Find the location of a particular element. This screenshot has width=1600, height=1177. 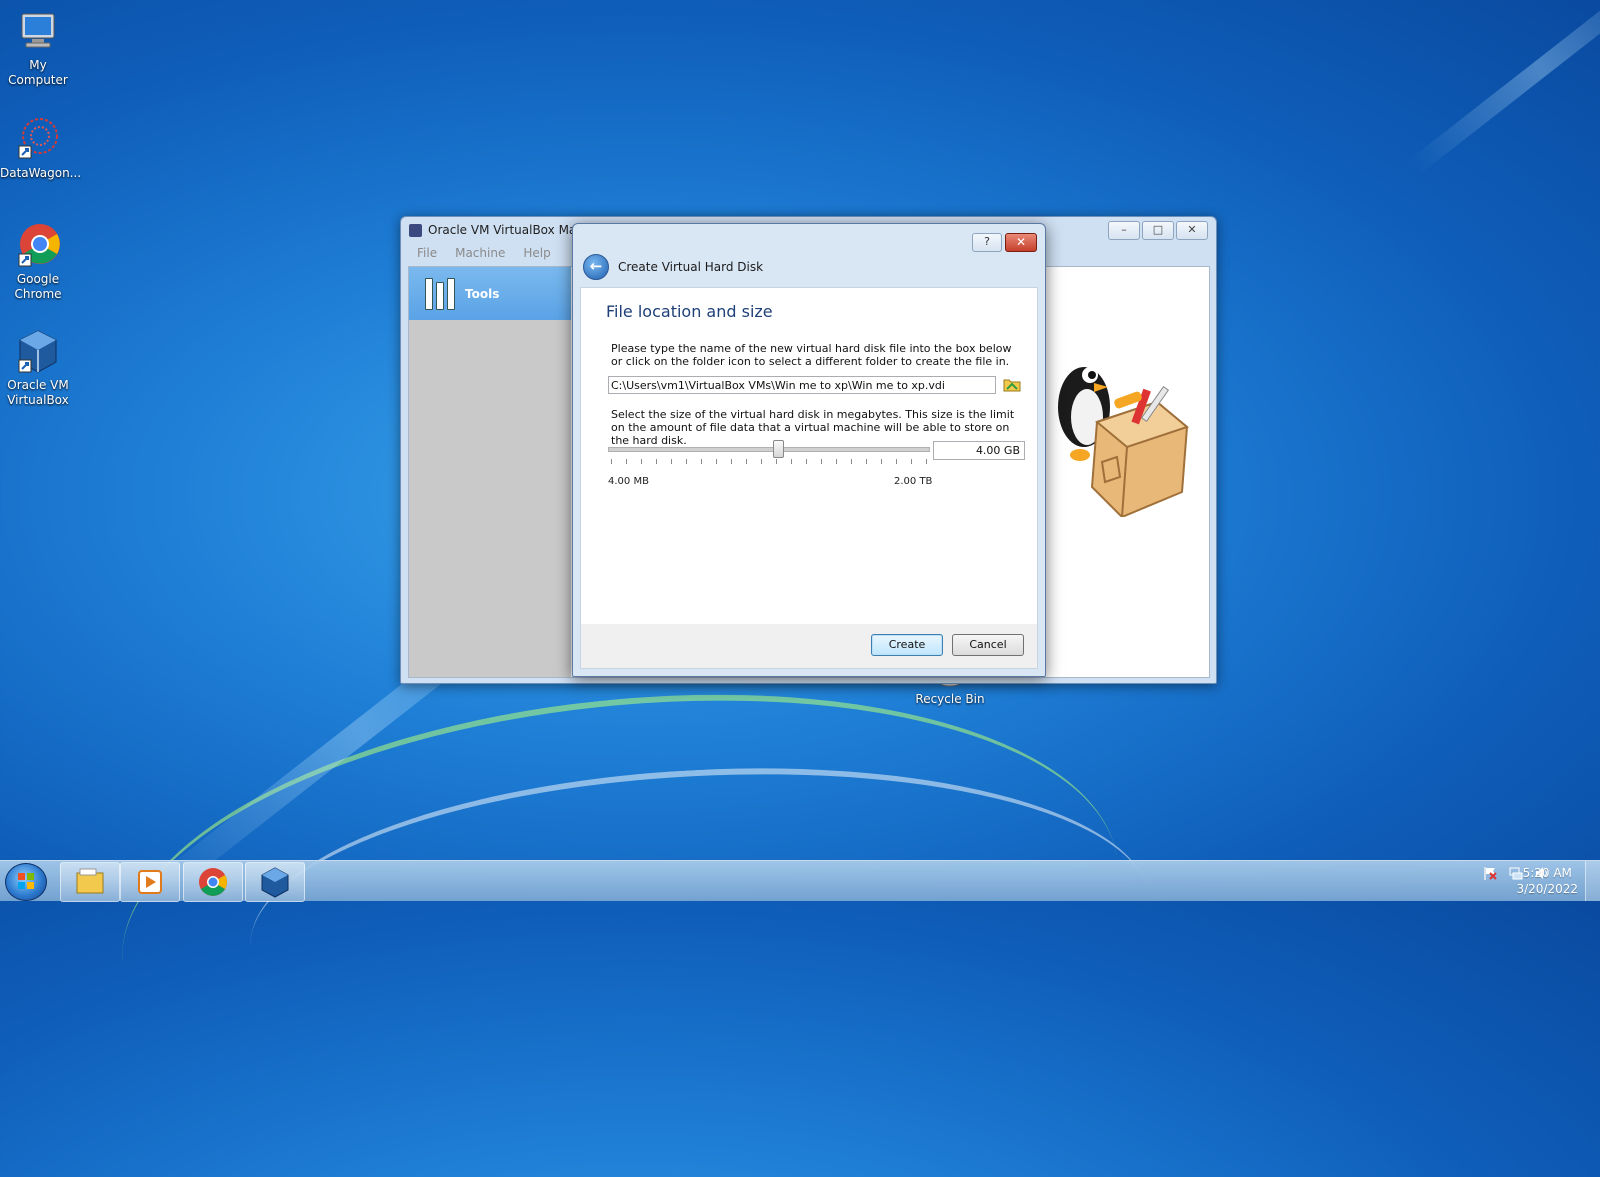

explorer-icon is located at coordinates (90, 881).